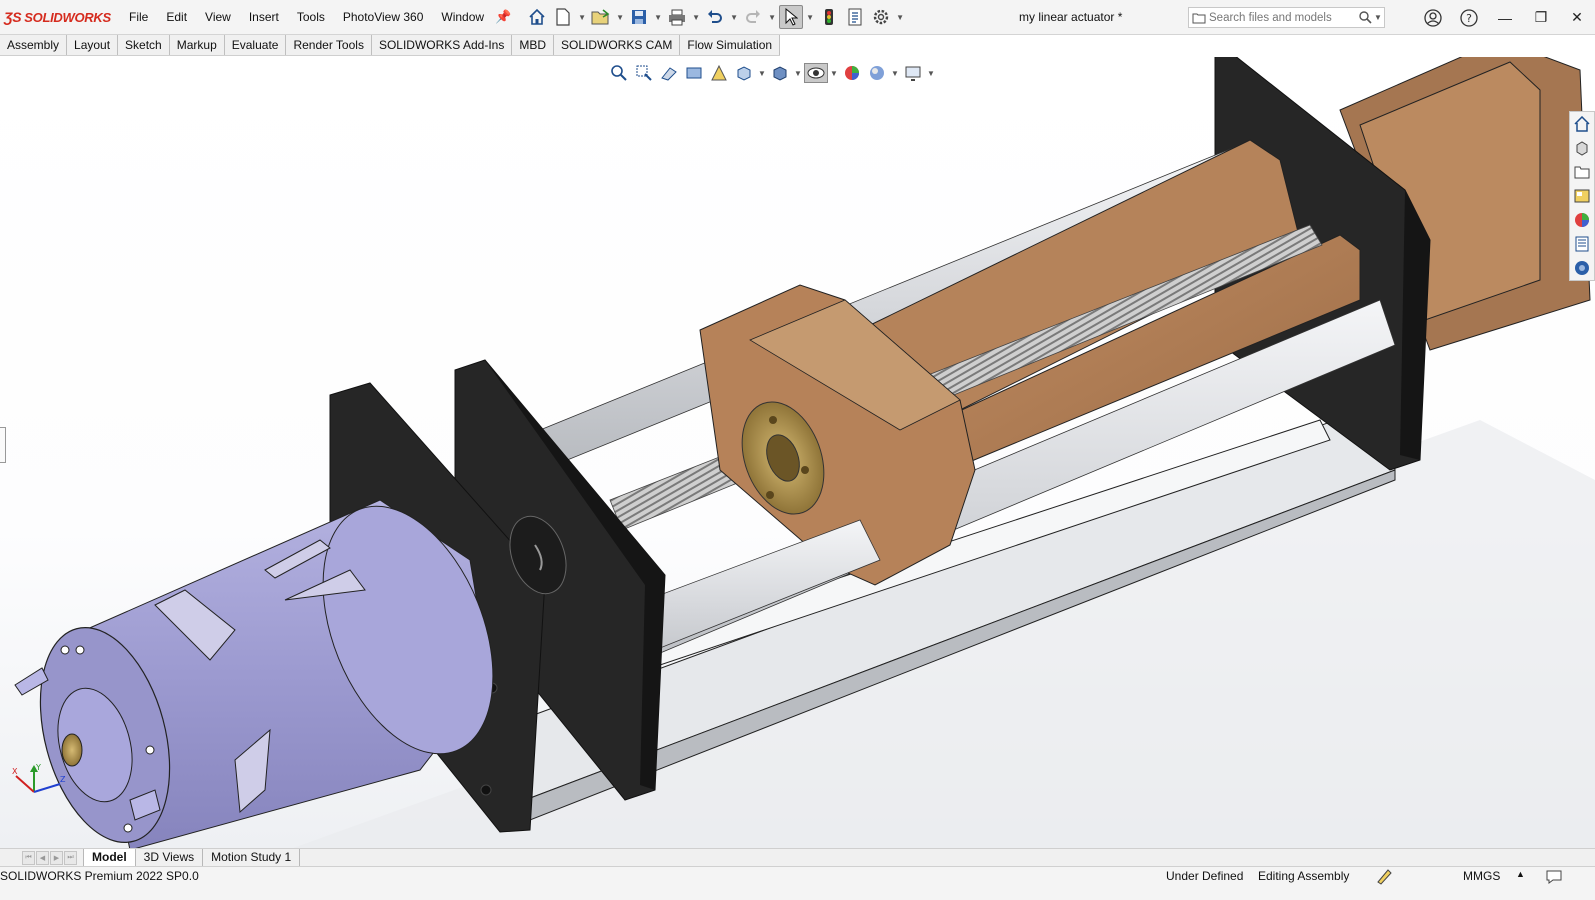 The image size is (1595, 900). I want to click on design-library-icon, so click(1582, 148).